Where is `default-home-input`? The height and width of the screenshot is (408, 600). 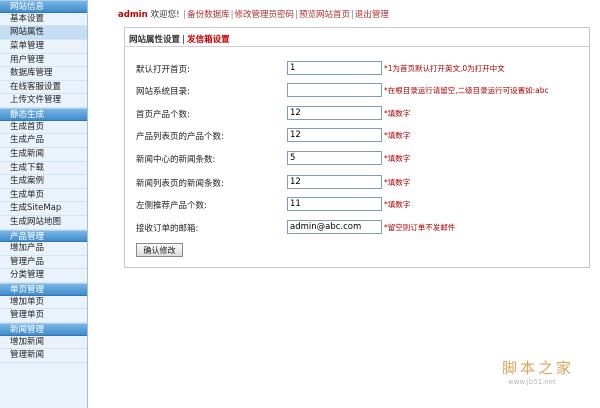
default-home-input is located at coordinates (334, 68).